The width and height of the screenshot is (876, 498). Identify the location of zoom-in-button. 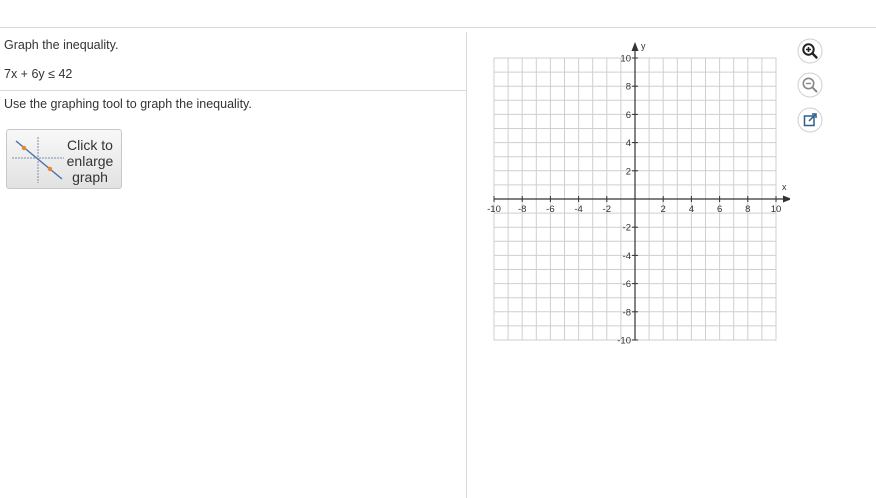
(810, 51).